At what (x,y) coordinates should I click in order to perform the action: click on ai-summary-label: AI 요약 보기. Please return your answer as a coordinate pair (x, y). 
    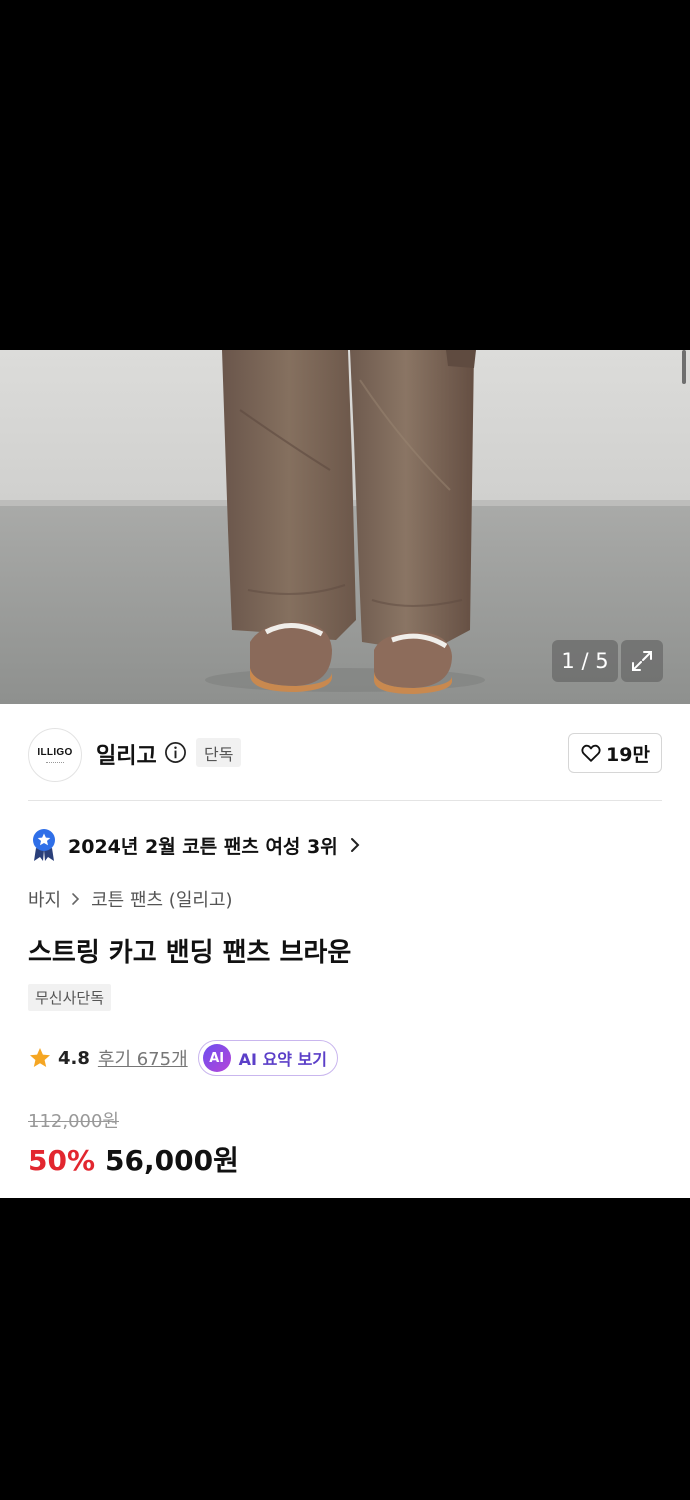
    Looking at the image, I should click on (283, 1059).